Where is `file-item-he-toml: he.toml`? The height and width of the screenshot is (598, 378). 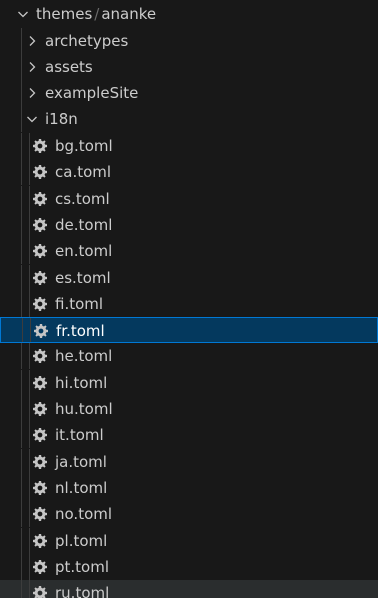
file-item-he-toml: he.toml is located at coordinates (189, 356).